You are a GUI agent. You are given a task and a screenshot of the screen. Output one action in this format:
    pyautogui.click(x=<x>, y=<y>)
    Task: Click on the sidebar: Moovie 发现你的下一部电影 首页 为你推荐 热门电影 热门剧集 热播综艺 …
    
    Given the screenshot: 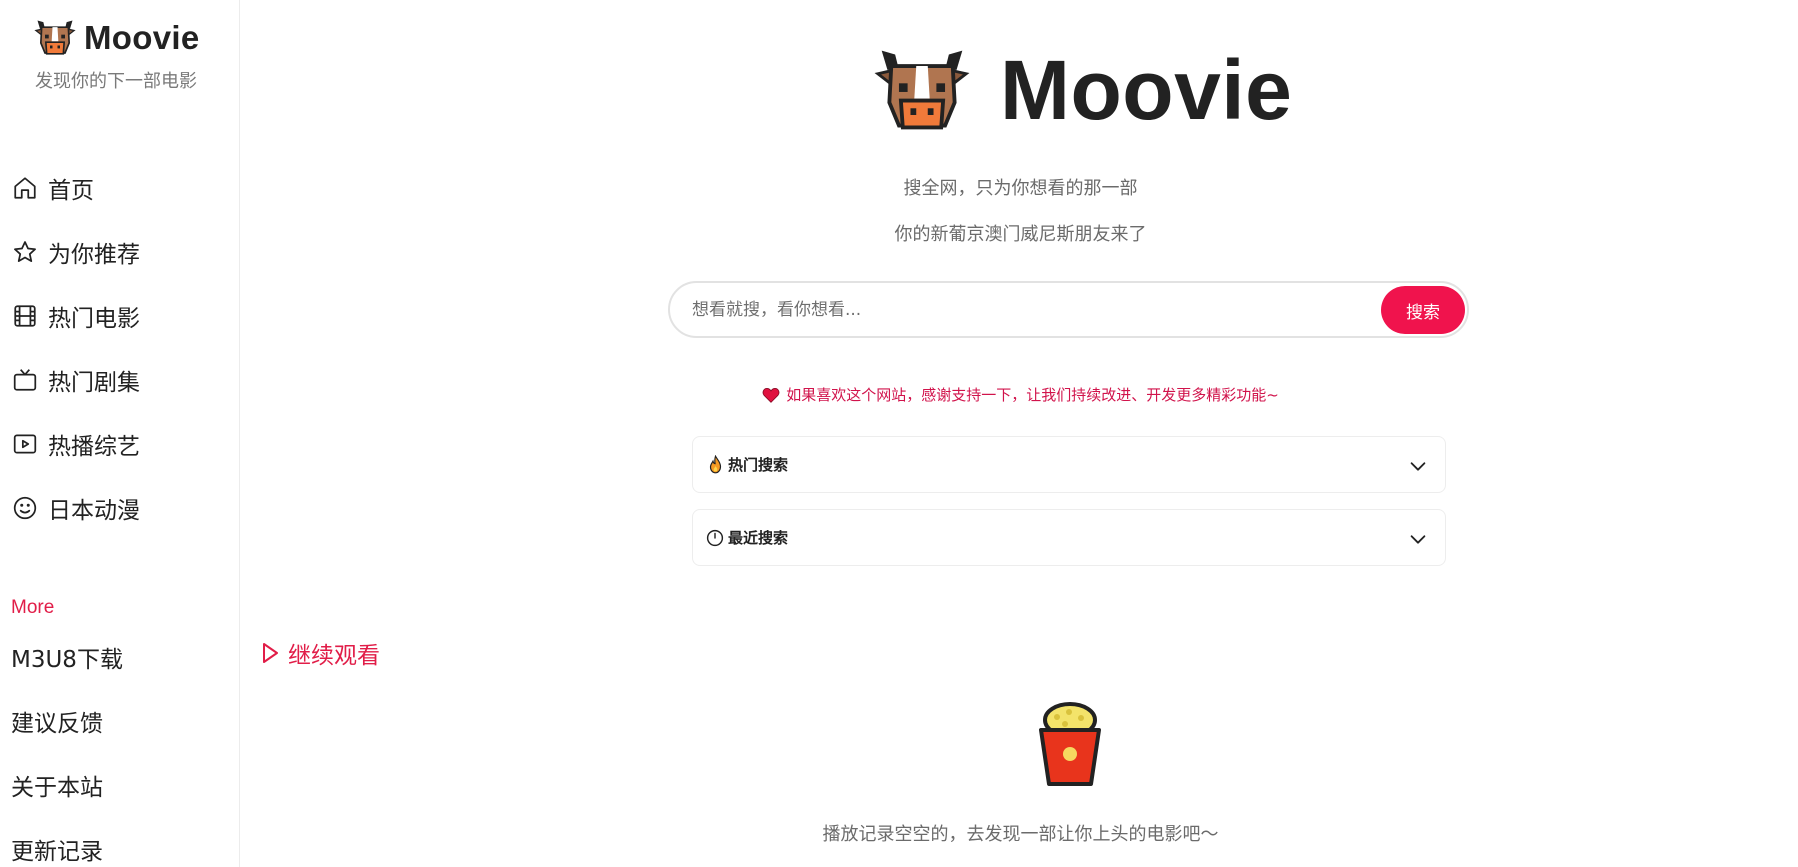 What is the action you would take?
    pyautogui.click(x=120, y=433)
    